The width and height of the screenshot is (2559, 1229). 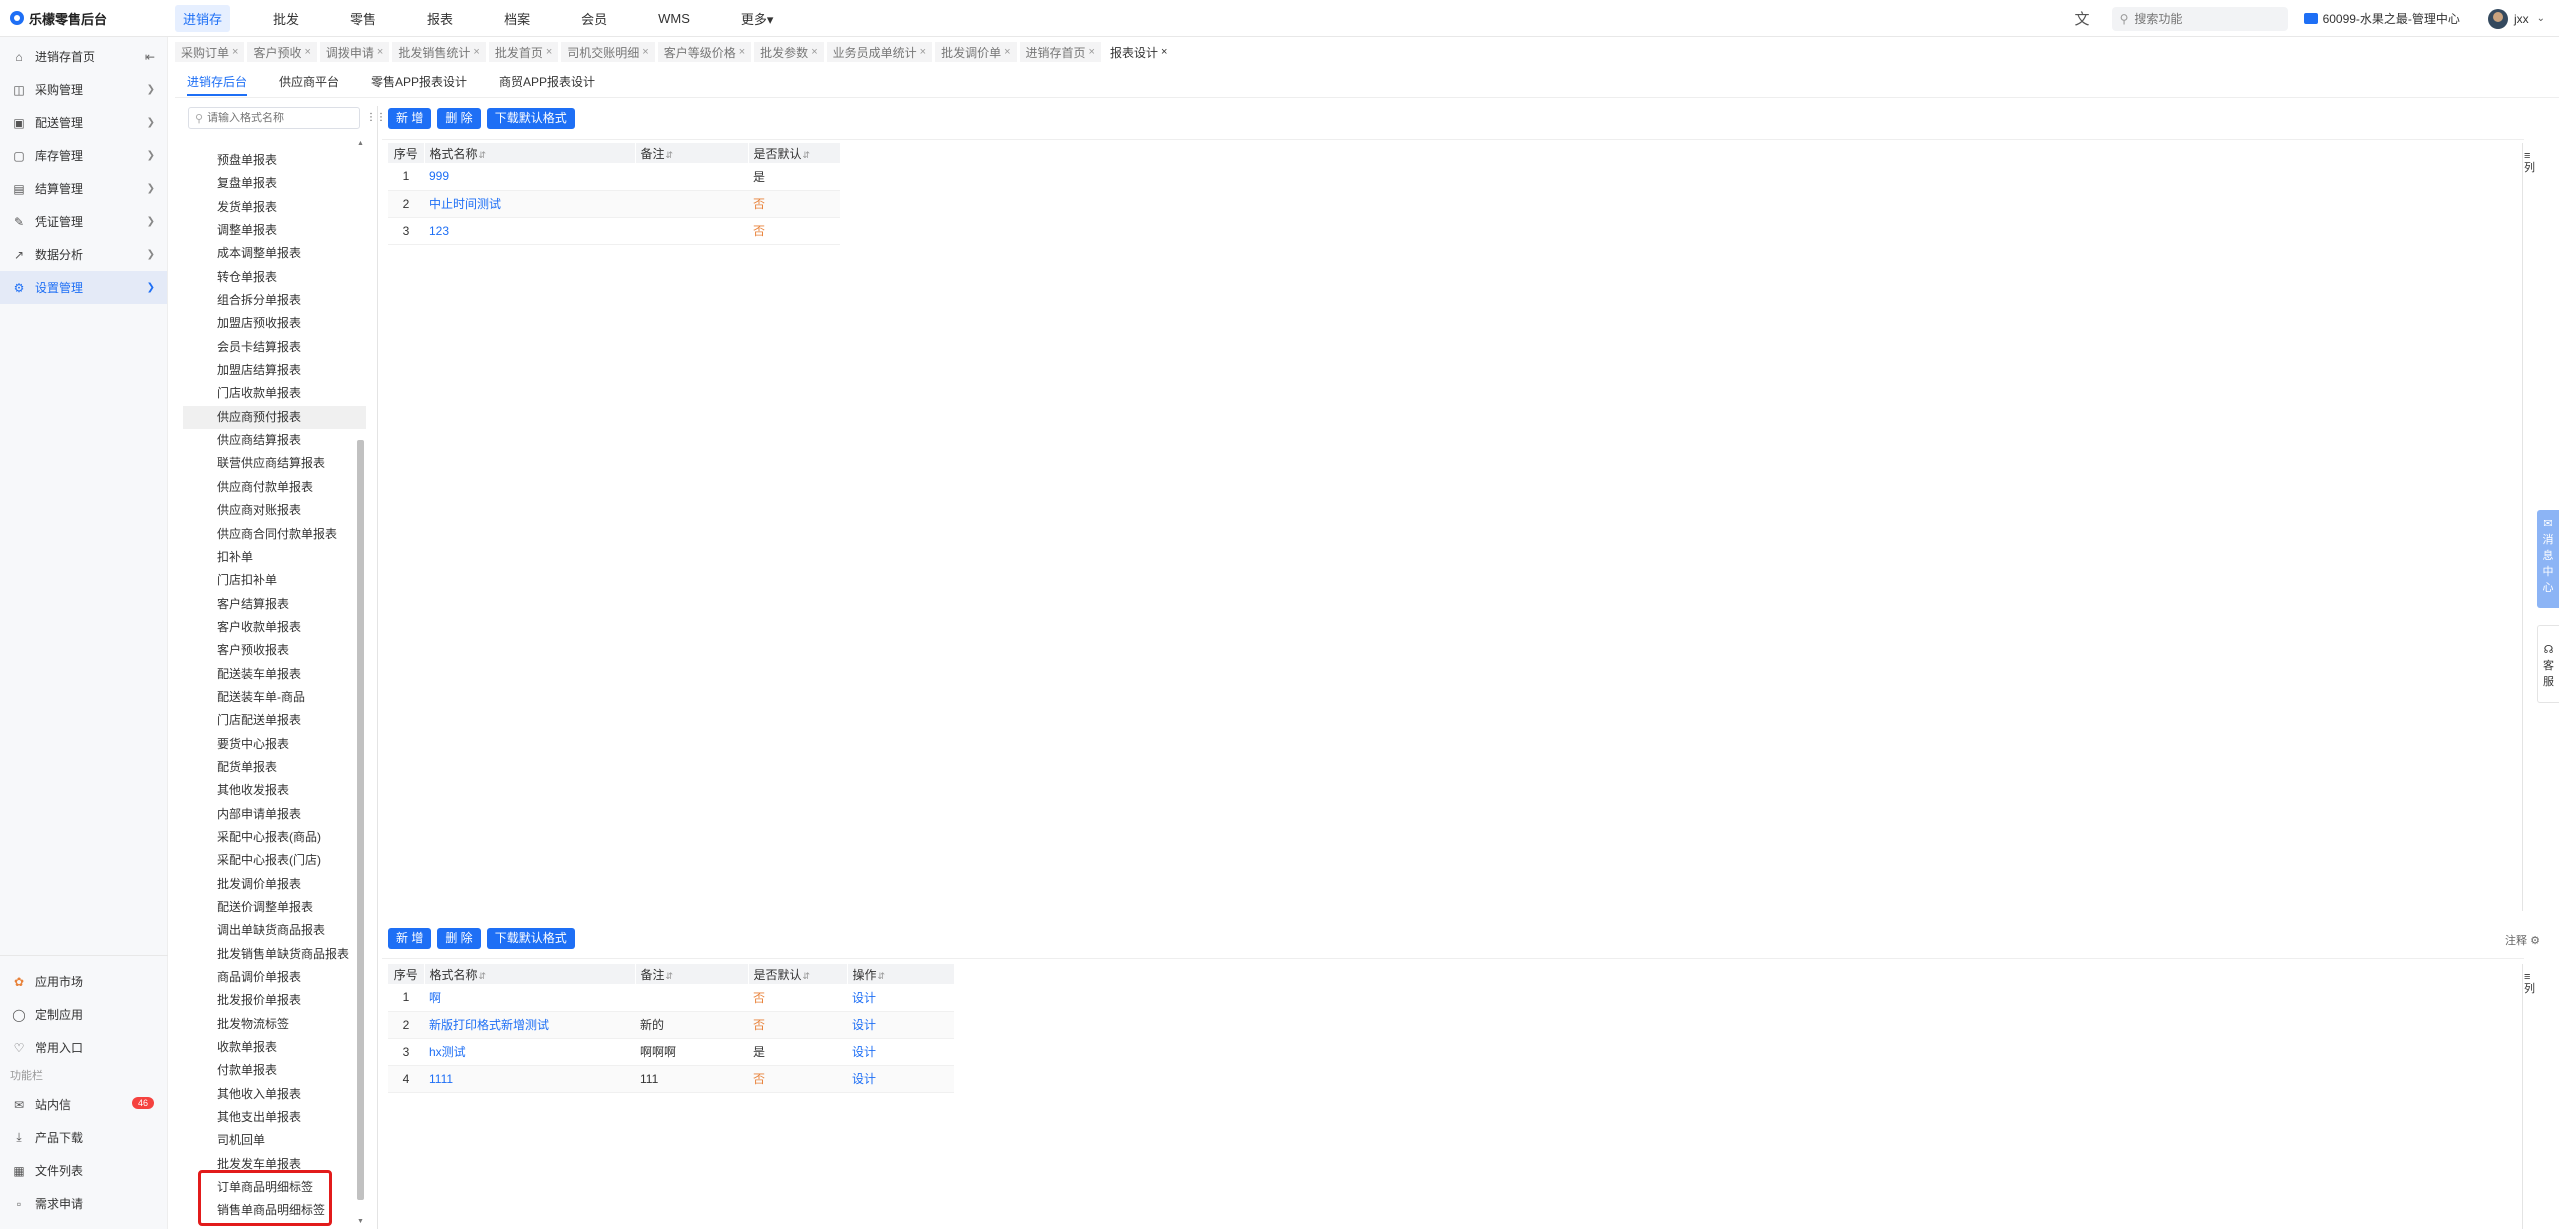 What do you see at coordinates (274, 837) in the screenshot?
I see `tree-item: 采配中心报表(商品)` at bounding box center [274, 837].